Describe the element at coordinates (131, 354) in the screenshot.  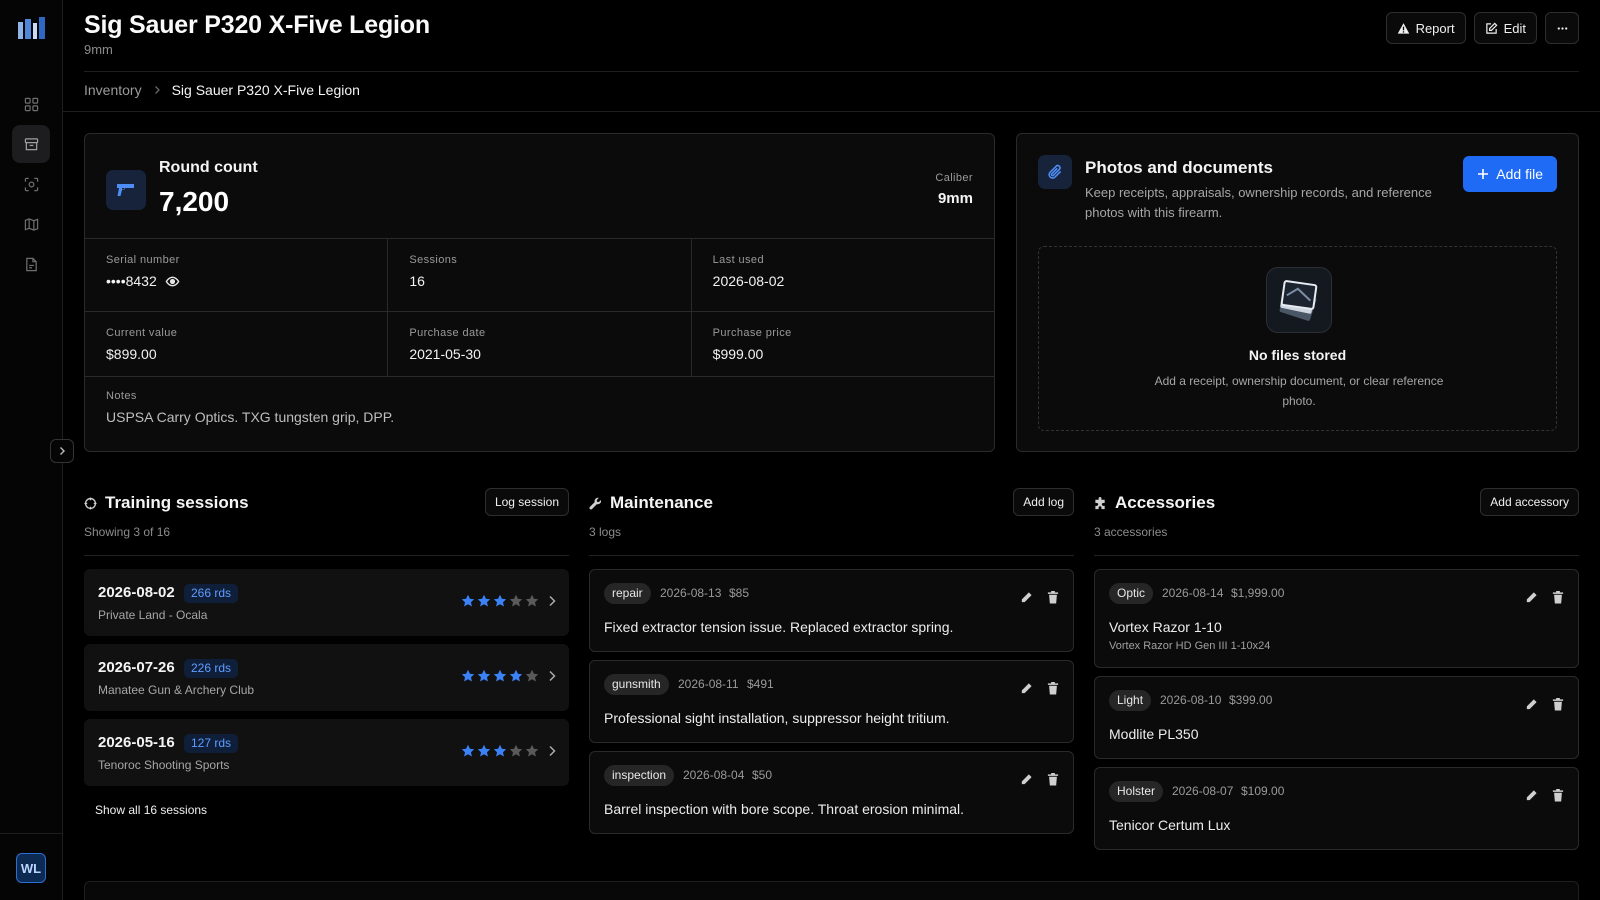
I see `current-value: $899.00` at that location.